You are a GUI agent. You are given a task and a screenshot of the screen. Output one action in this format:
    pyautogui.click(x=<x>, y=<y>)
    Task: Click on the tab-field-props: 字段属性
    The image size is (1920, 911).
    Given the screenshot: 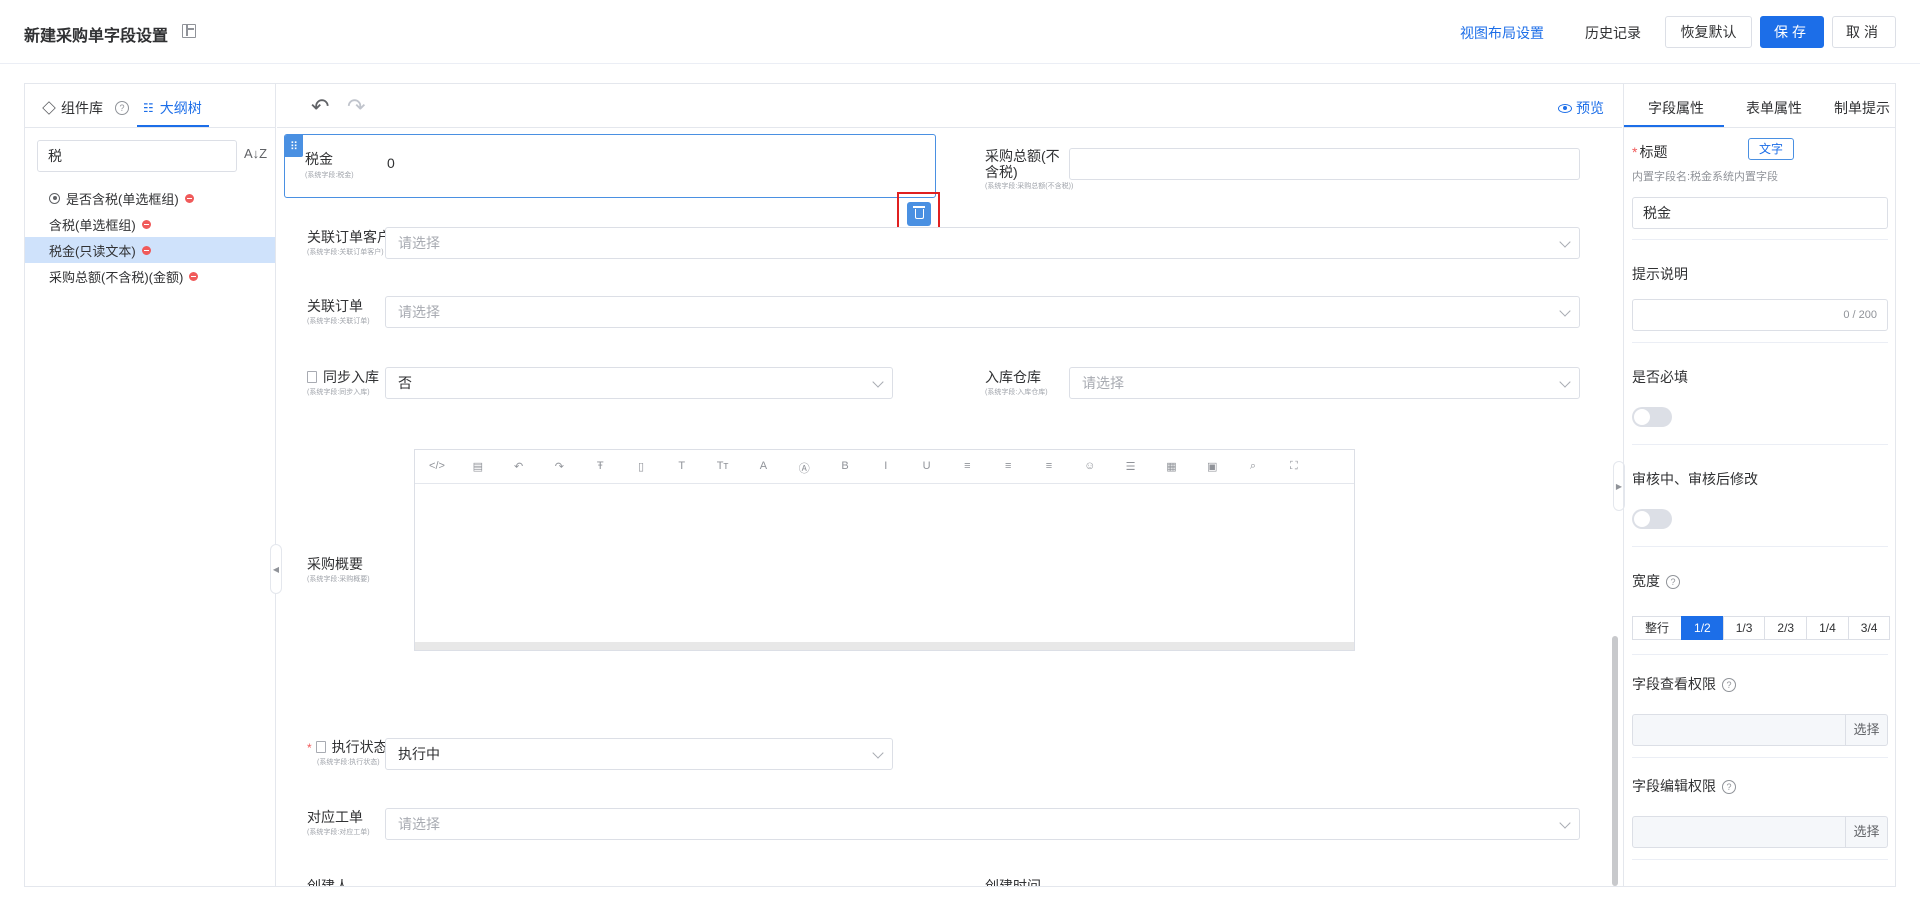 What is the action you would take?
    pyautogui.click(x=1676, y=108)
    